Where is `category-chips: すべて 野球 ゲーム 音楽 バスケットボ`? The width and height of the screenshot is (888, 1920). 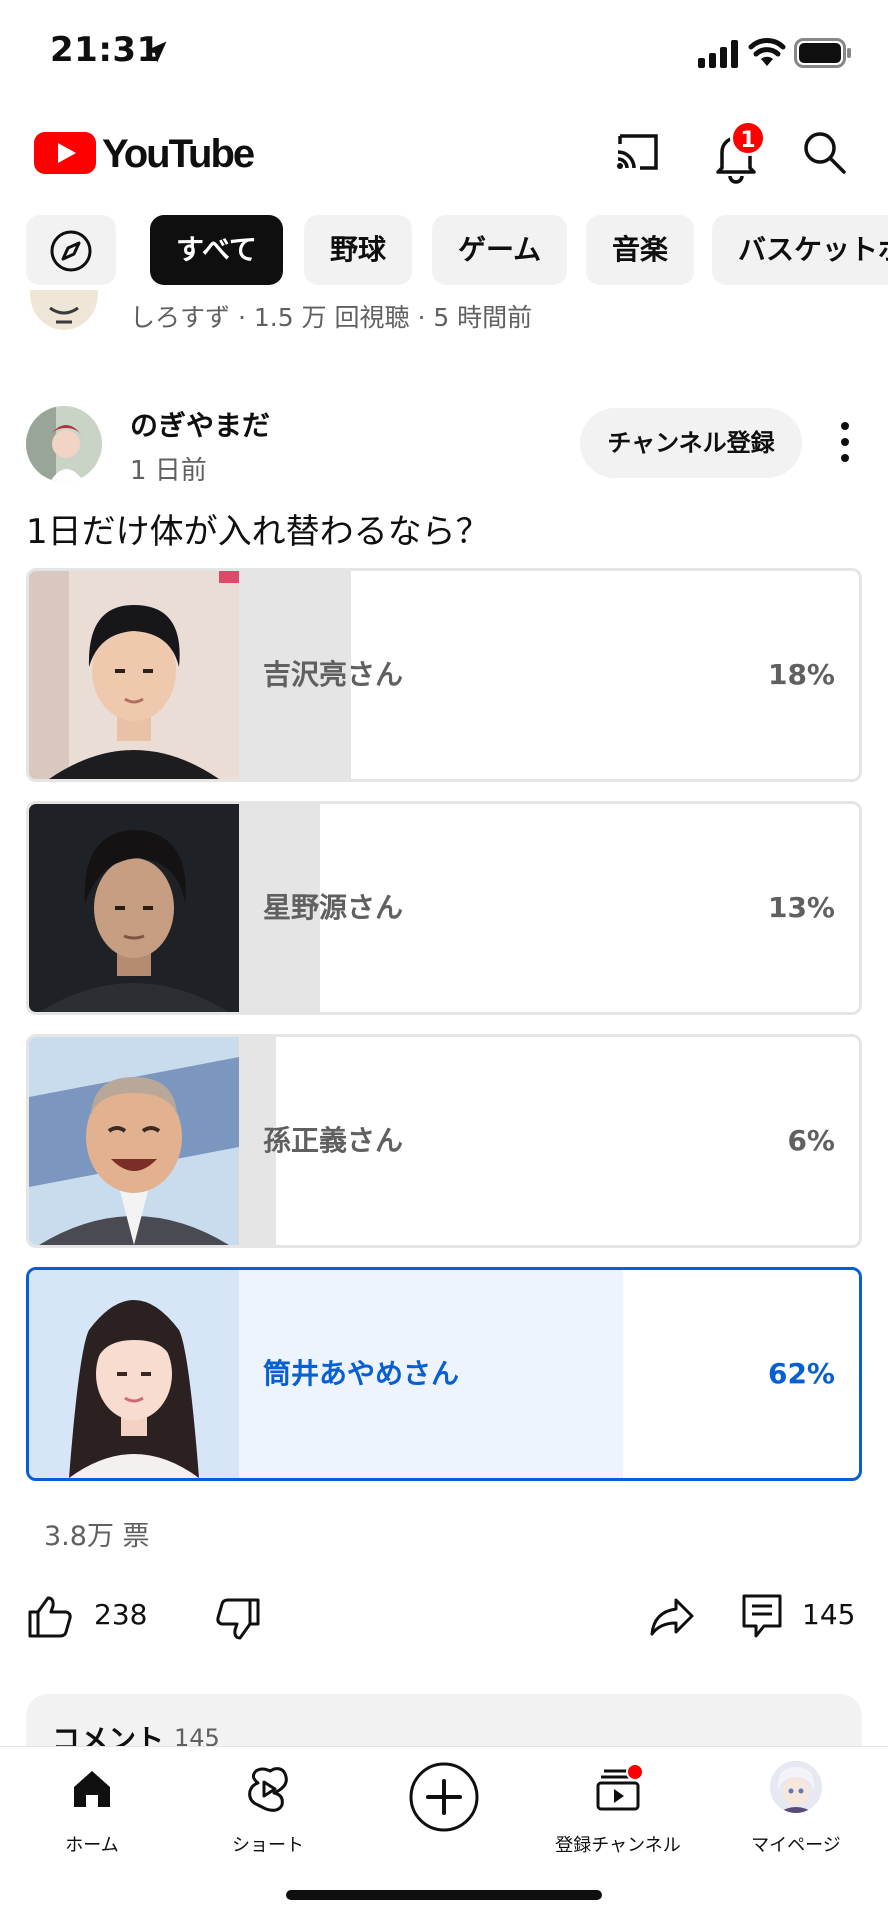 category-chips: すべて 野球 ゲーム 音楽 バスケットボ is located at coordinates (444, 251).